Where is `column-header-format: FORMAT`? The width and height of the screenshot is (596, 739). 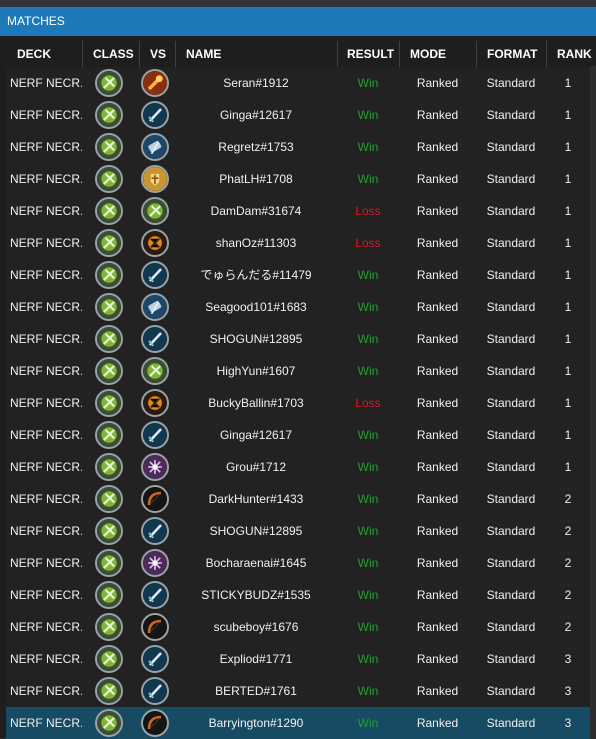
column-header-format: FORMAT is located at coordinates (511, 54).